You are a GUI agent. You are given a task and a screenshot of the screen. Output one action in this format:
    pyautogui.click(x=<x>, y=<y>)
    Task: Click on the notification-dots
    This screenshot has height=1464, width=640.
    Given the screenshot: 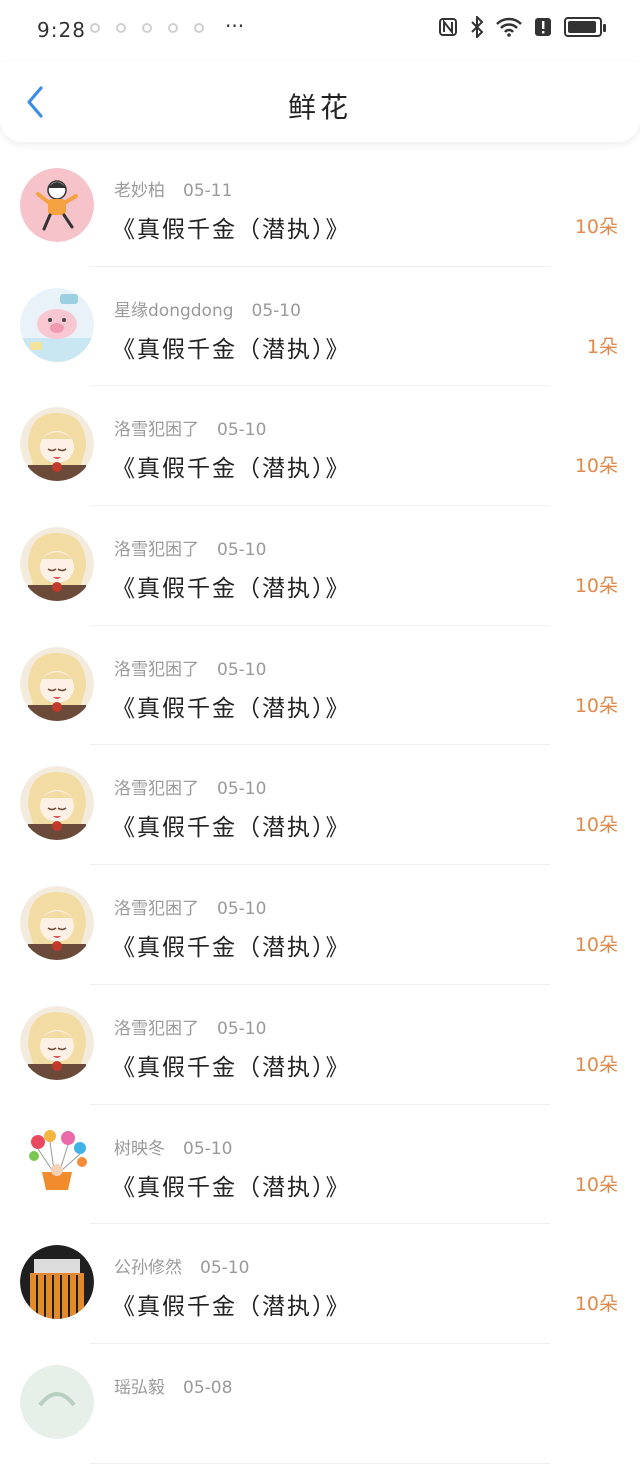 What is the action you would take?
    pyautogui.click(x=147, y=28)
    